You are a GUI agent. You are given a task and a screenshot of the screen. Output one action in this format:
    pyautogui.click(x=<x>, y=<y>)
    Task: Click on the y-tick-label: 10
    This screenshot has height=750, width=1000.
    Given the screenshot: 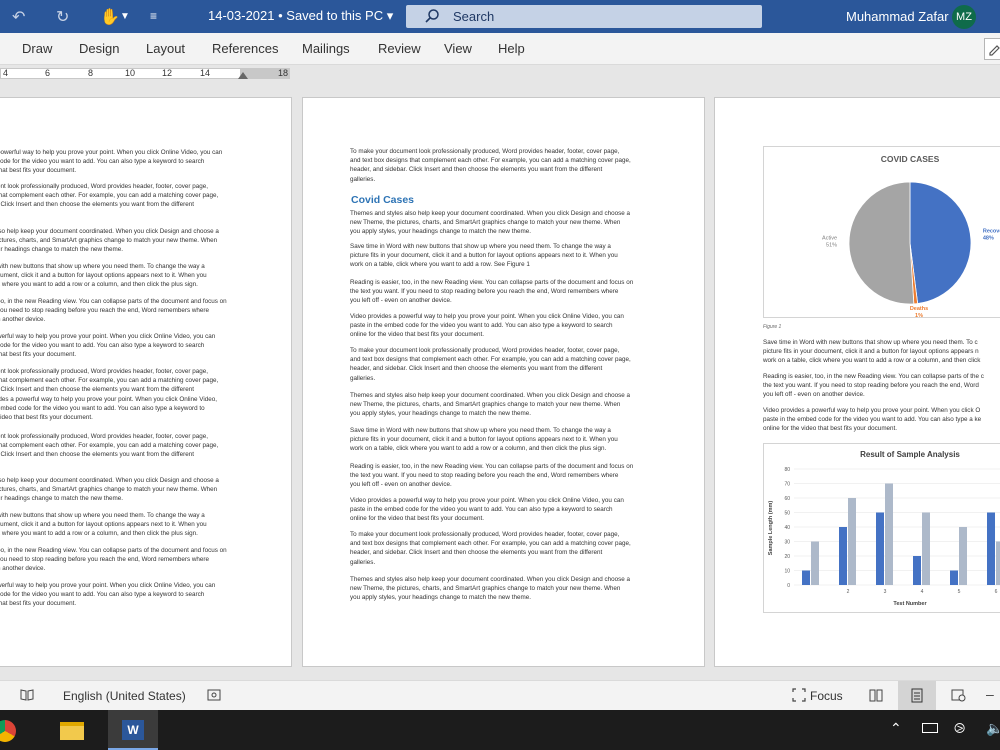 What is the action you would take?
    pyautogui.click(x=787, y=571)
    